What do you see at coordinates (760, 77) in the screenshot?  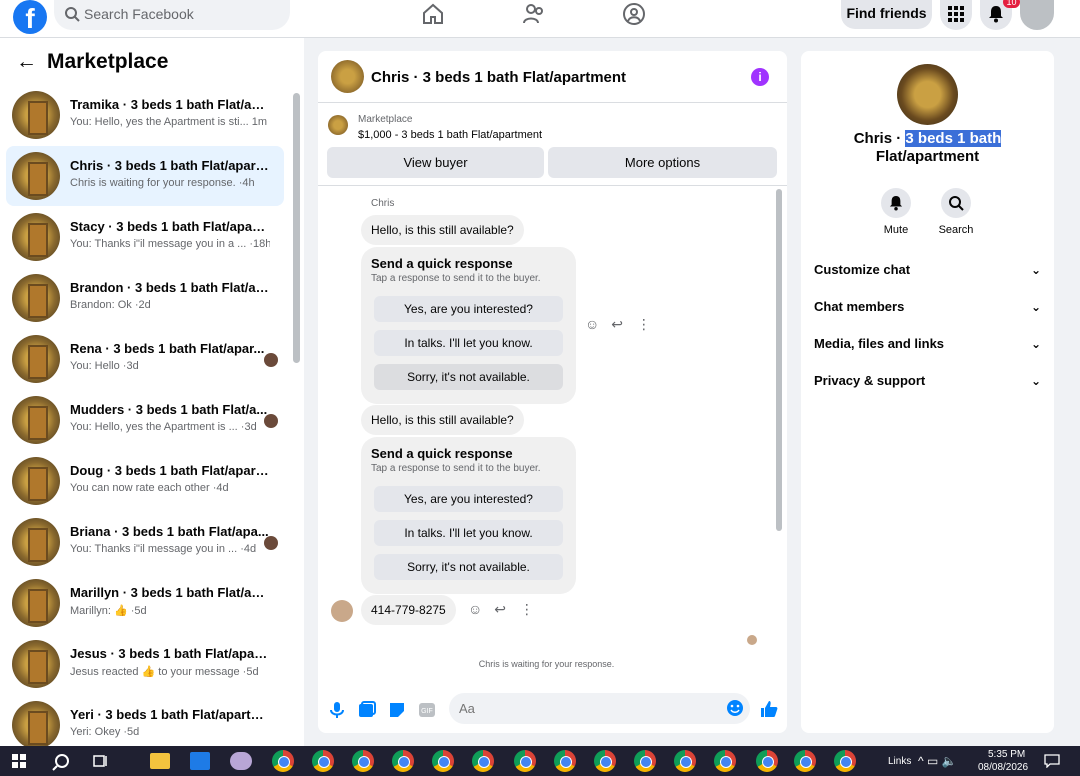 I see `info-icon: i` at bounding box center [760, 77].